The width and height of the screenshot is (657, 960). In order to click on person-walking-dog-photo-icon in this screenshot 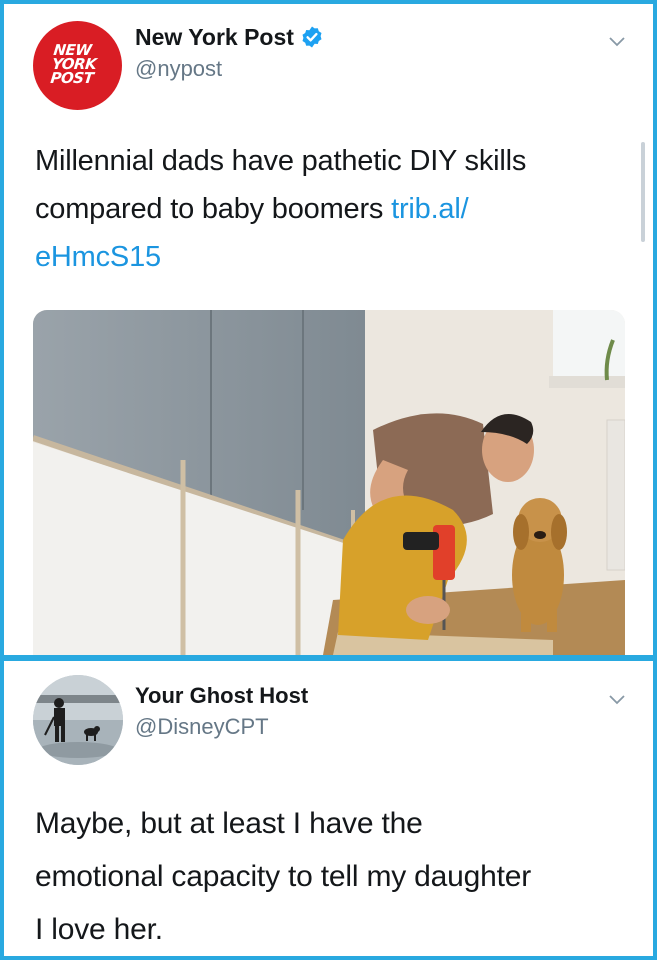, I will do `click(78, 720)`.